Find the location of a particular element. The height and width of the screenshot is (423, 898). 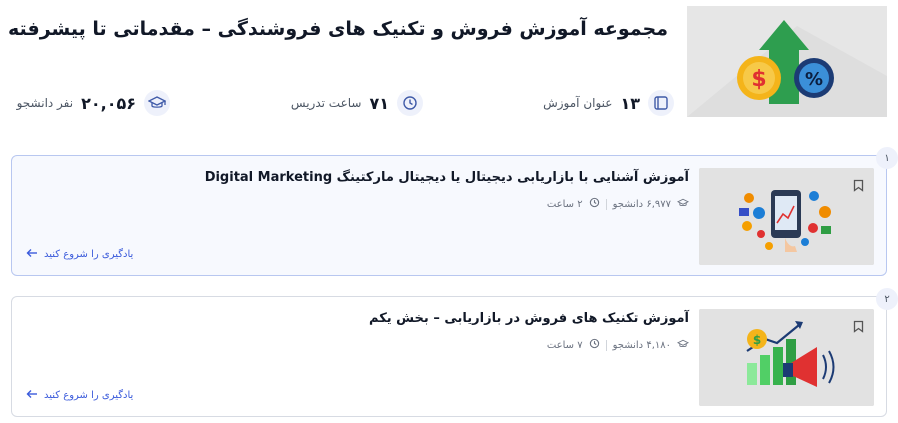

item-hours: ۲ ساعت is located at coordinates (564, 204).